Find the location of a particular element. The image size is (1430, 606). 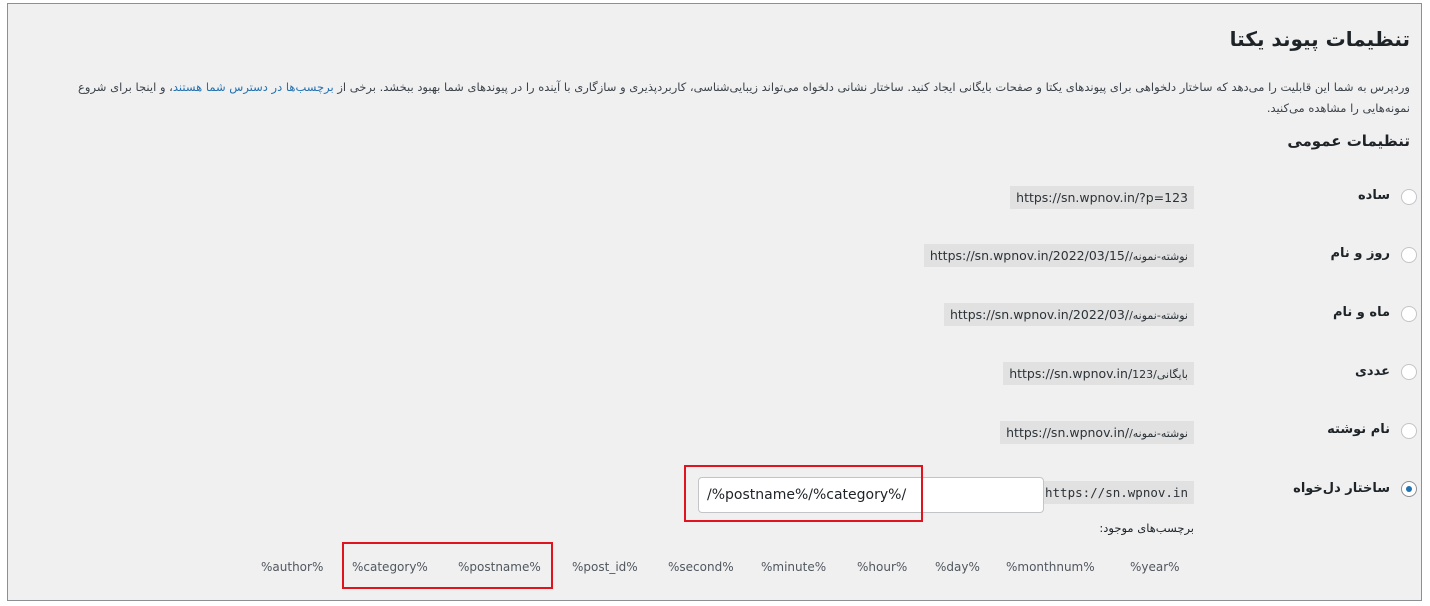

example-url-month-and-name-prefix: https://sn.wpnov.in/2022/03/ is located at coordinates (1039, 314).